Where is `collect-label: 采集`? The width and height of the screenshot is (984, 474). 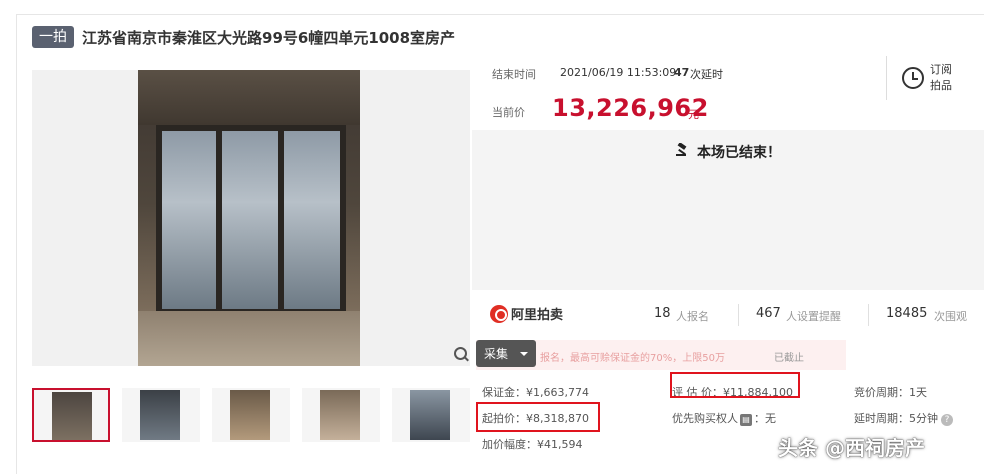 collect-label: 采集 is located at coordinates (496, 354).